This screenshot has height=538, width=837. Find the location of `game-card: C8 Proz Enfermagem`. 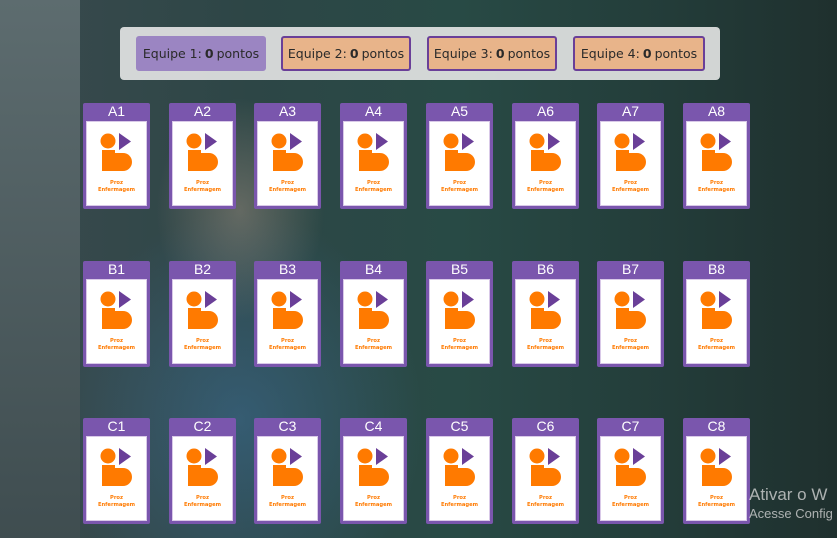

game-card: C8 Proz Enfermagem is located at coordinates (716, 471).